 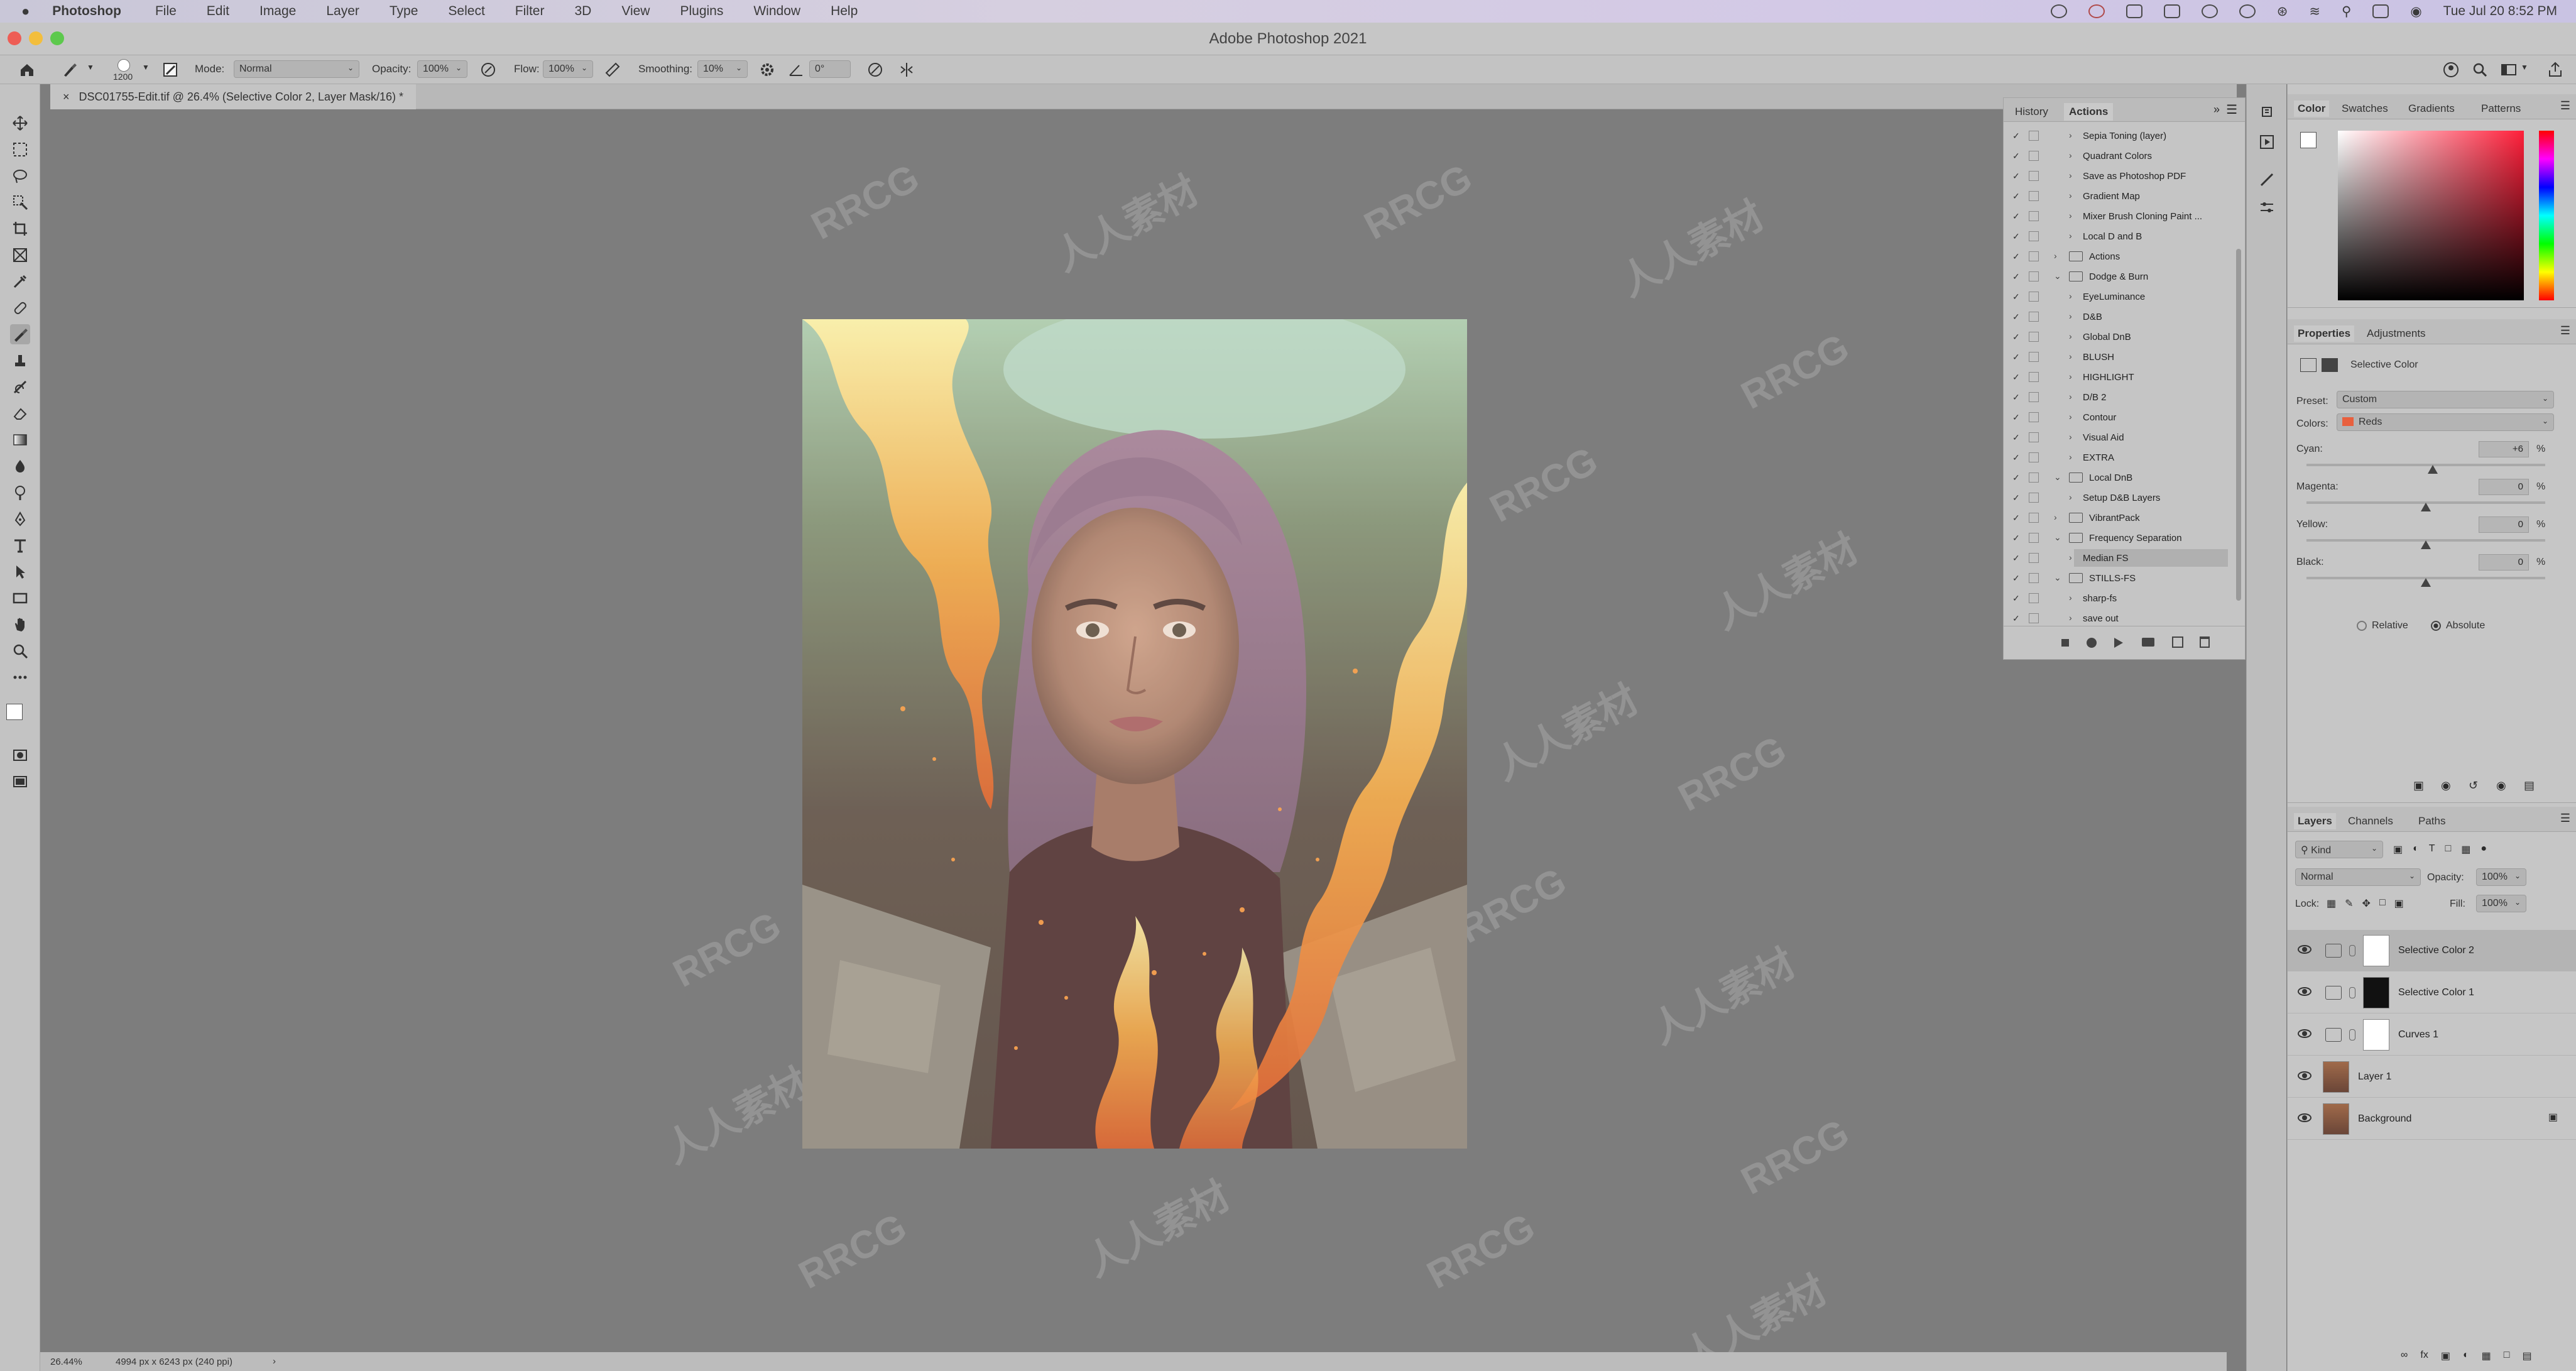 I want to click on chevron-down-icon: ⌄, so click(x=2057, y=477).